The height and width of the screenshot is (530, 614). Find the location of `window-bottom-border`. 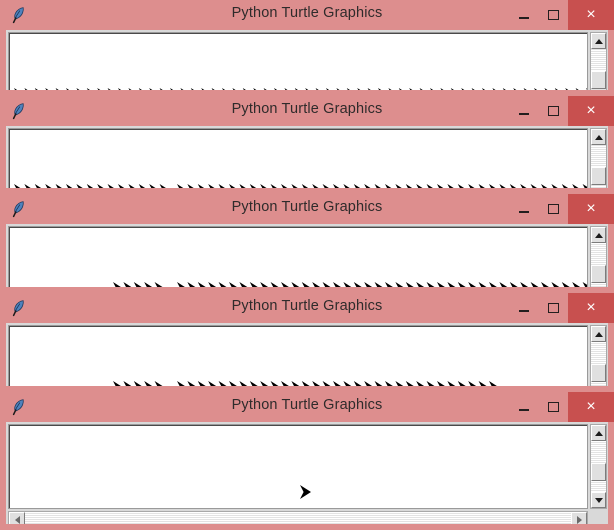

window-bottom-border is located at coordinates (307, 527).